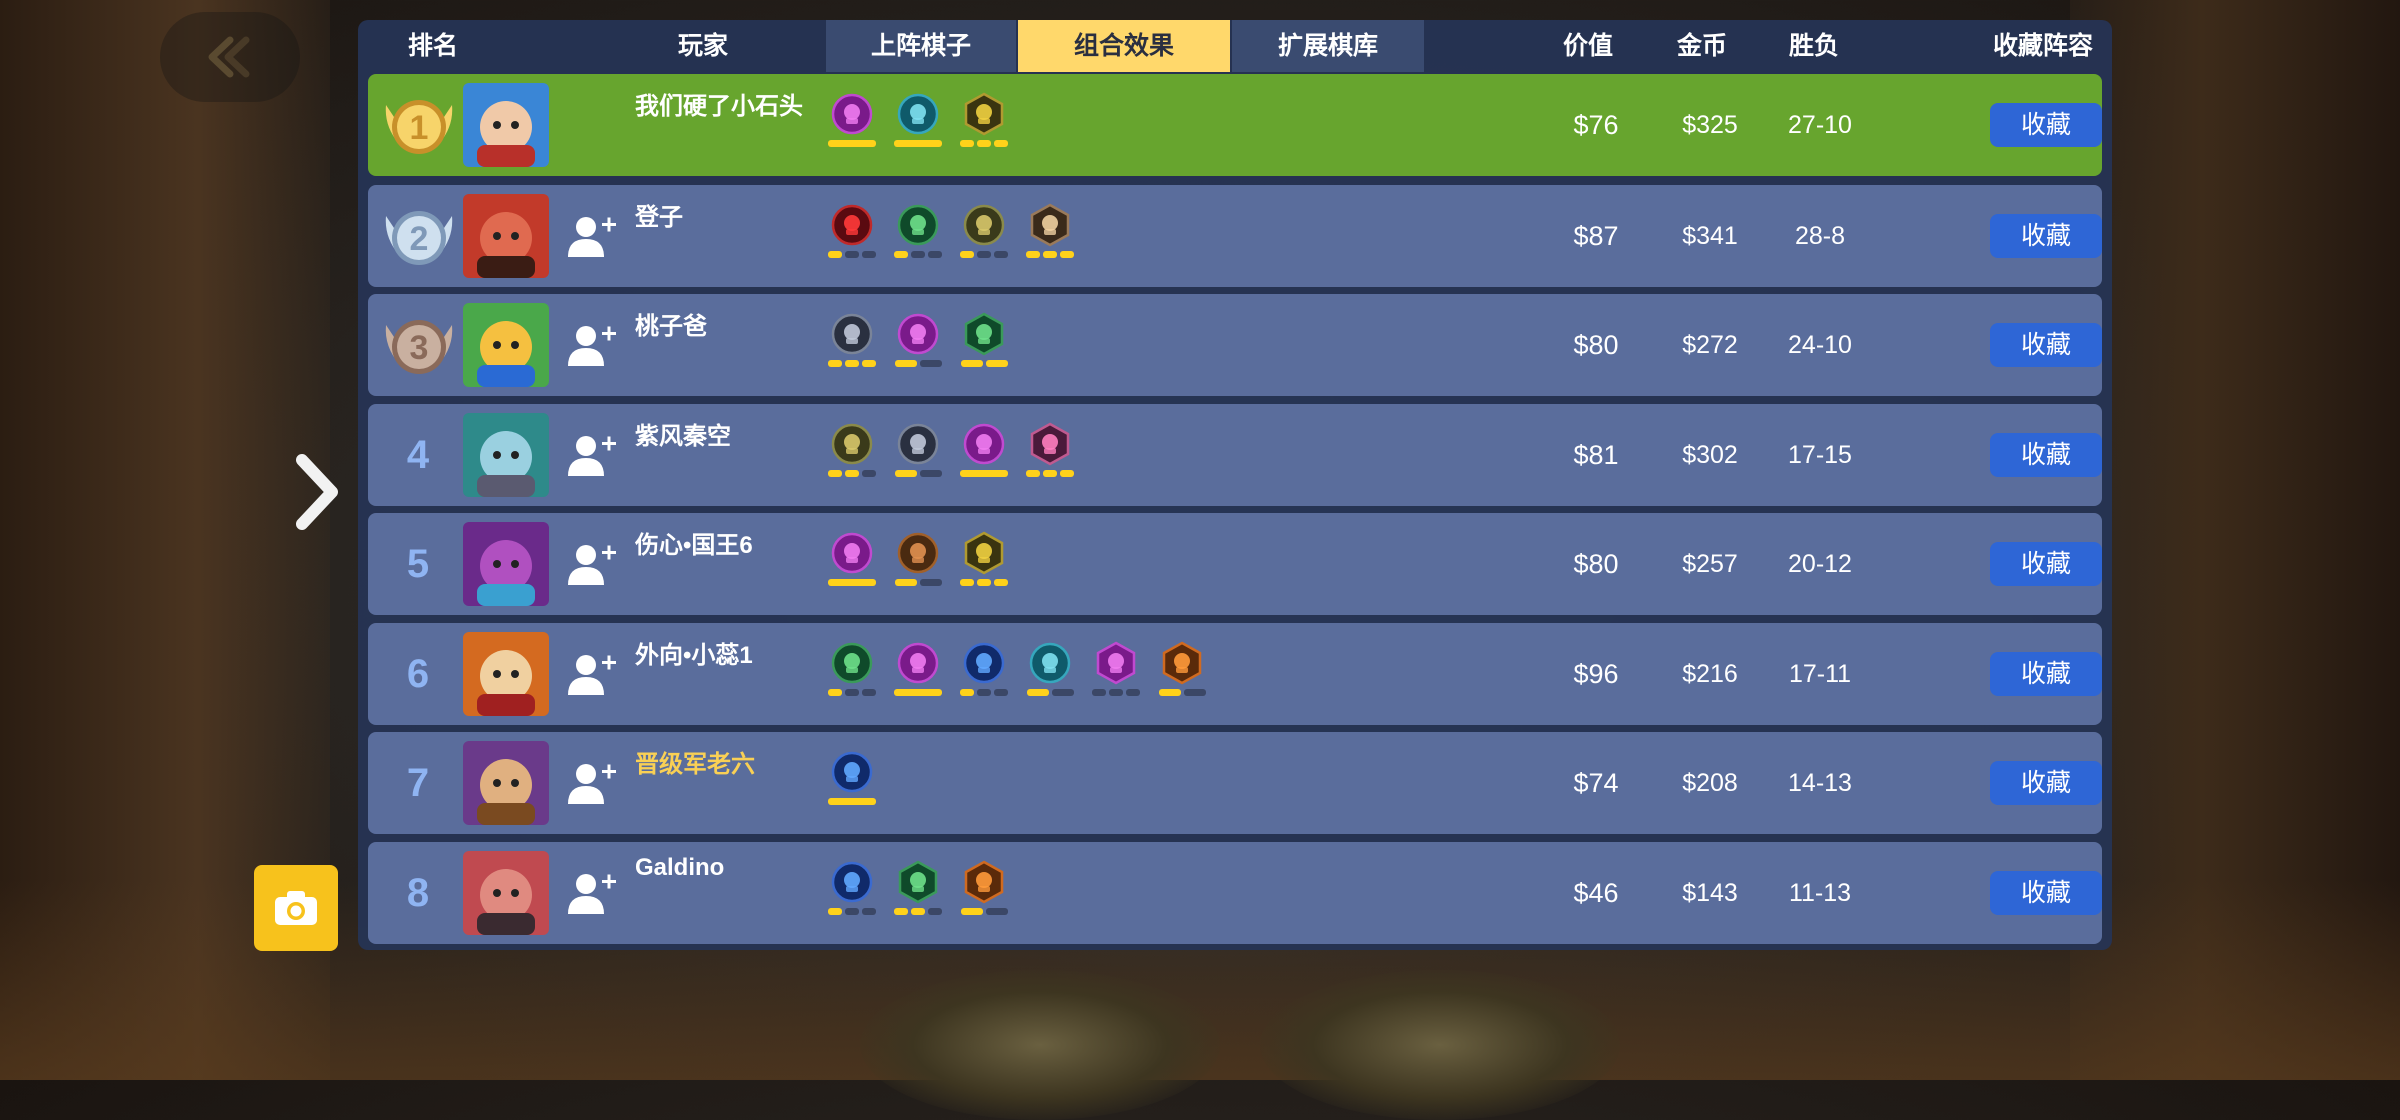 The height and width of the screenshot is (1120, 2400). I want to click on camera-icon, so click(296, 908).